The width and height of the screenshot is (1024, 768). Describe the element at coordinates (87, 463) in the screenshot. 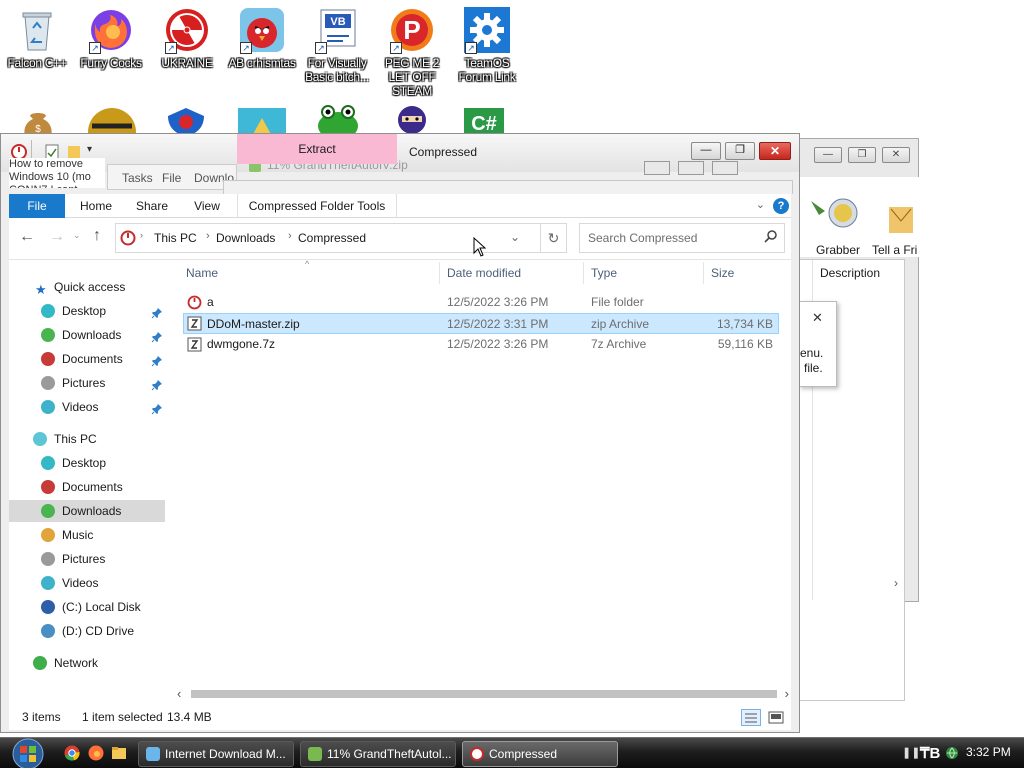

I see `nav-pc-desktop: Desktop` at that location.